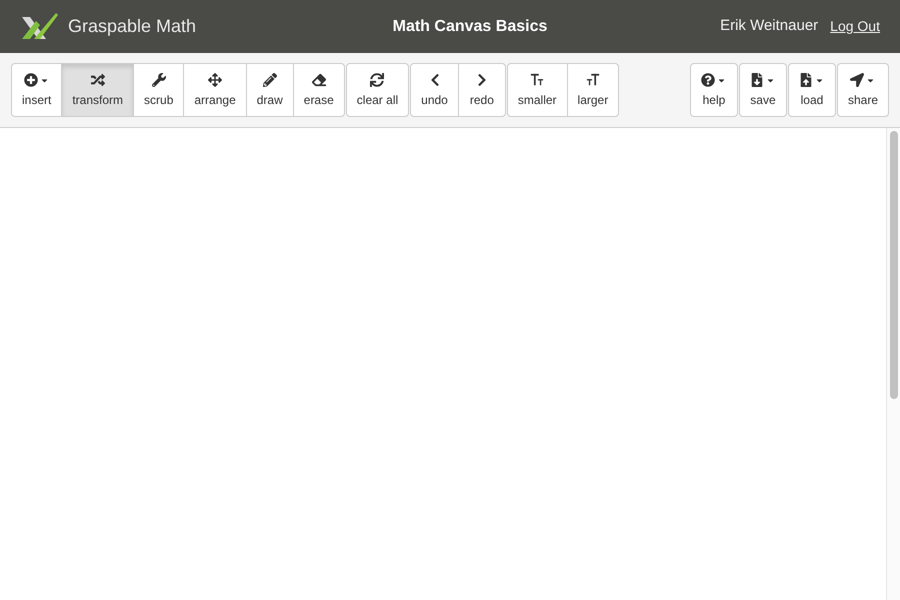 The height and width of the screenshot is (600, 900). I want to click on toolbar-button: clear all, so click(378, 90).